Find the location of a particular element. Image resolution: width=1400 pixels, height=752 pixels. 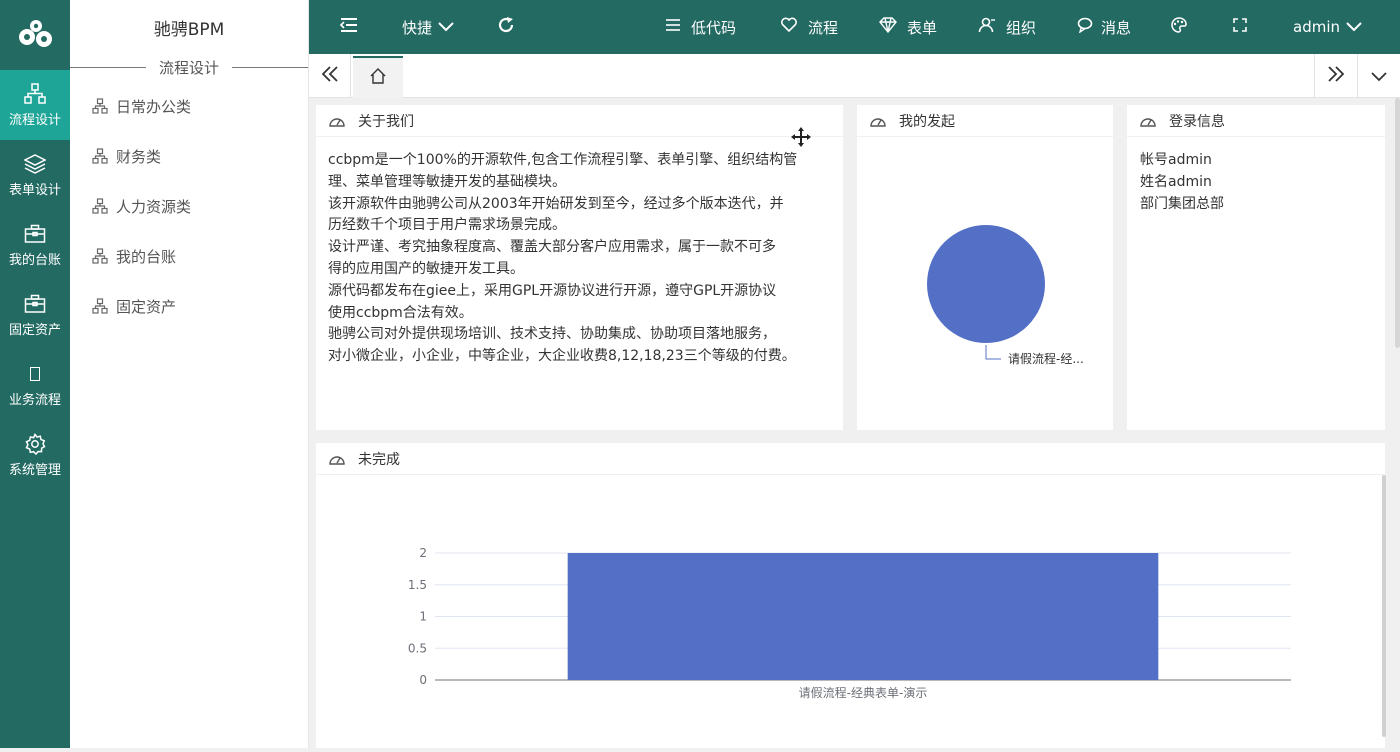

home-icon is located at coordinates (378, 78).